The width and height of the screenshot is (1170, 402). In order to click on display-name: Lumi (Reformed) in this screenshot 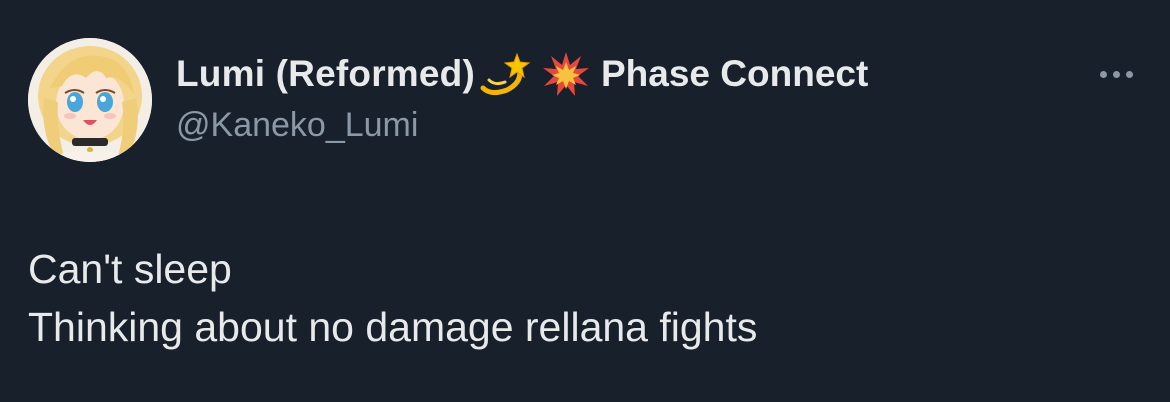, I will do `click(325, 74)`.